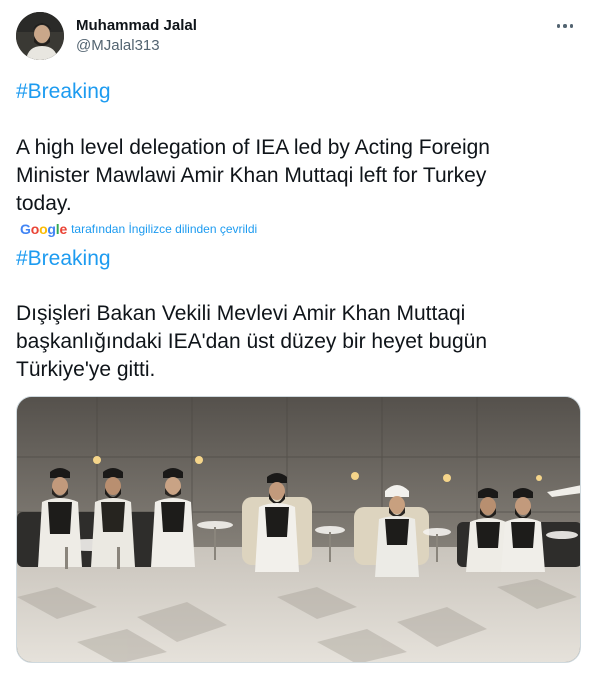  What do you see at coordinates (86, 369) in the screenshot?
I see `tweet-text-line: Türkiye'ye gitti.` at bounding box center [86, 369].